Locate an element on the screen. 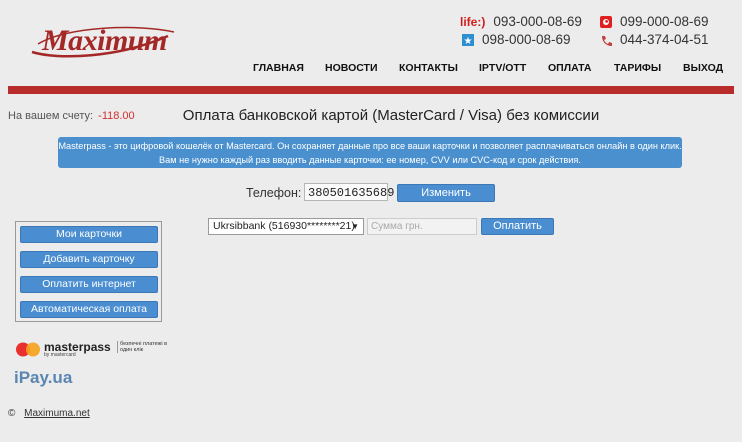 Image resolution: width=742 pixels, height=442 pixels. mastercard-icon is located at coordinates (28, 349).